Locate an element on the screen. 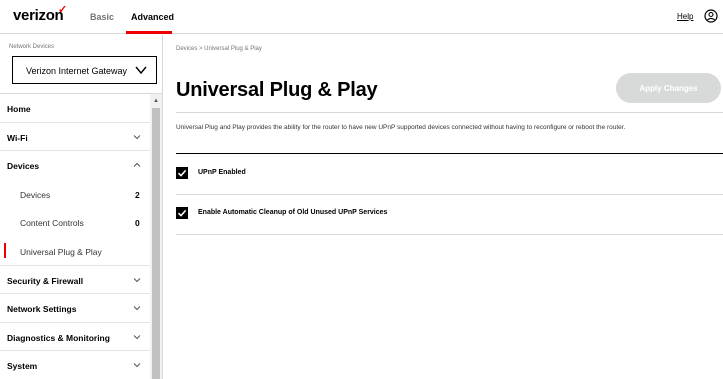  upnp-enabled-checkbox is located at coordinates (182, 173).